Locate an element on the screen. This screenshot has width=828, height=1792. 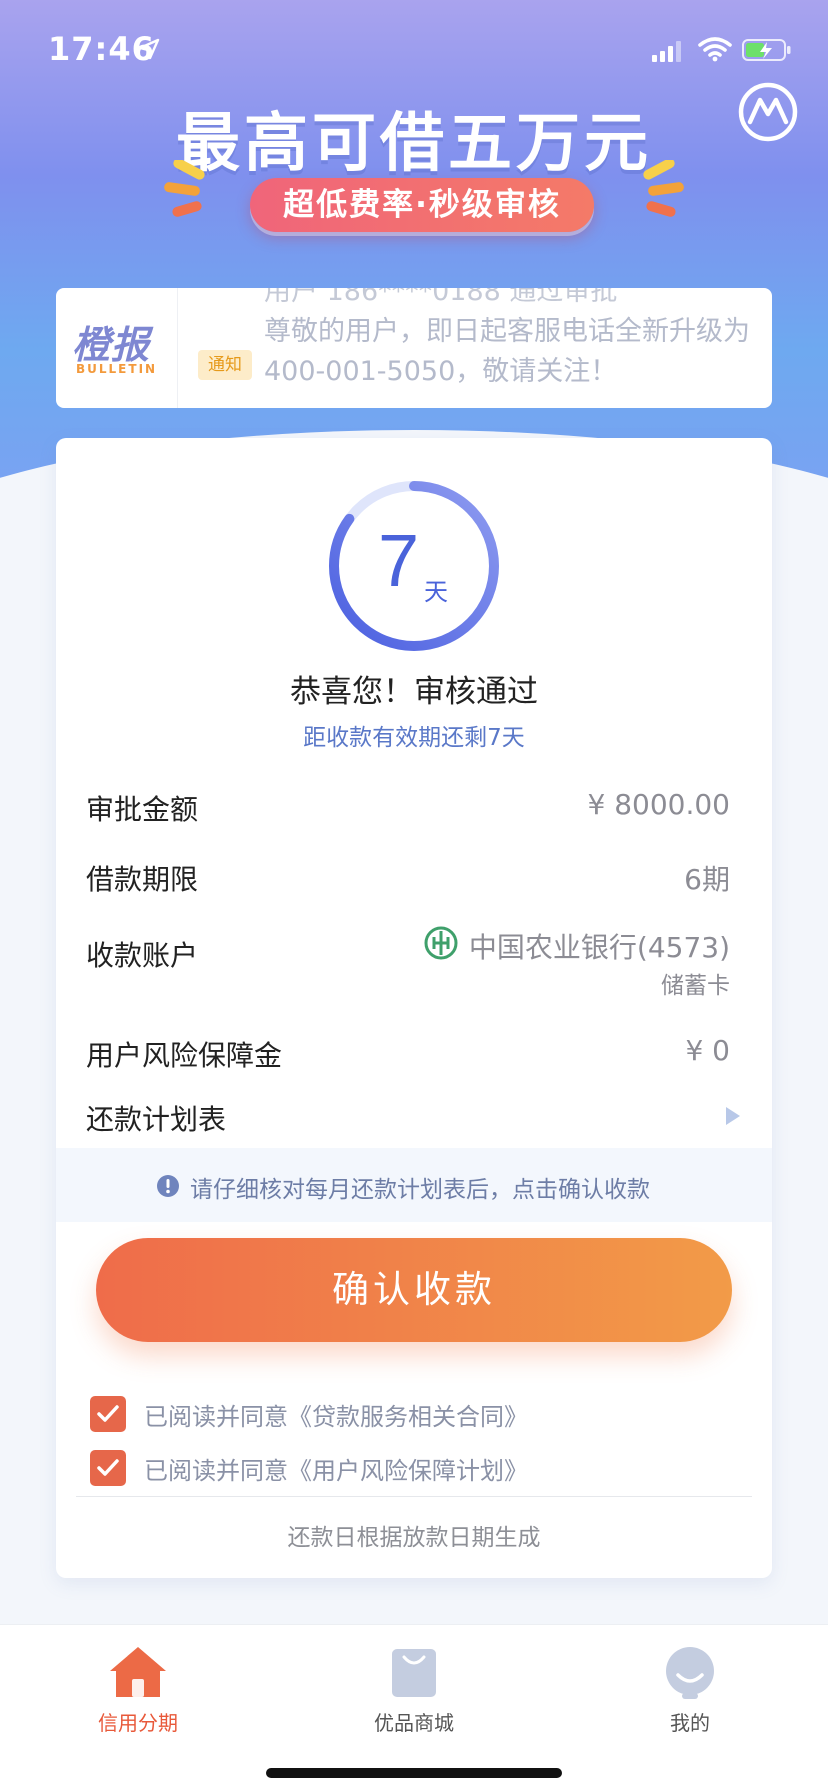
receiving-account-value: 中国农业银行(4573) is located at coordinates (599, 947).